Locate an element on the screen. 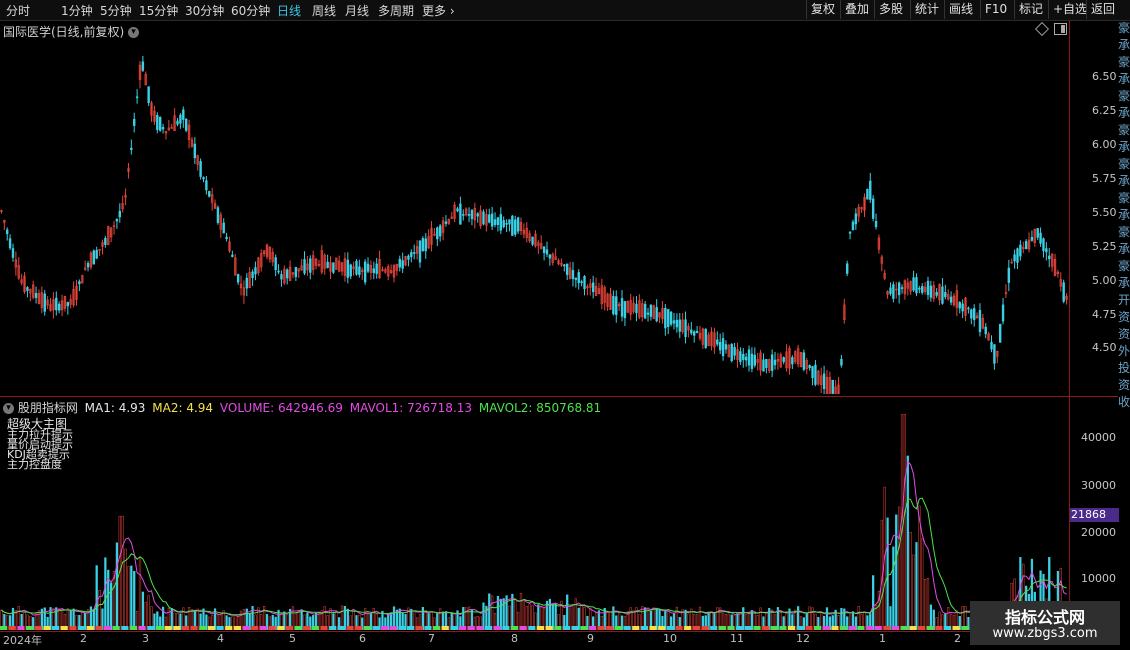 The width and height of the screenshot is (1130, 650). back-button: 返回 is located at coordinates (1102, 9).